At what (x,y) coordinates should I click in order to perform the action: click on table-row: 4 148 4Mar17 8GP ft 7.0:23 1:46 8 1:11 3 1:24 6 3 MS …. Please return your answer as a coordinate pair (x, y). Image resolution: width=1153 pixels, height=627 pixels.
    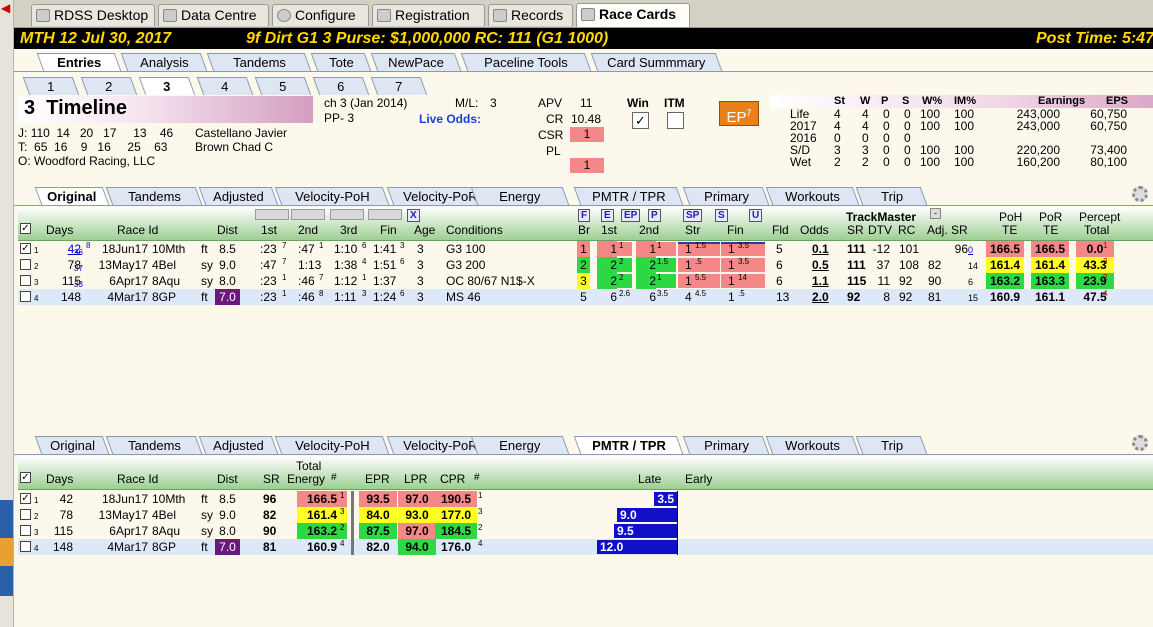
    Looking at the image, I should click on (585, 297).